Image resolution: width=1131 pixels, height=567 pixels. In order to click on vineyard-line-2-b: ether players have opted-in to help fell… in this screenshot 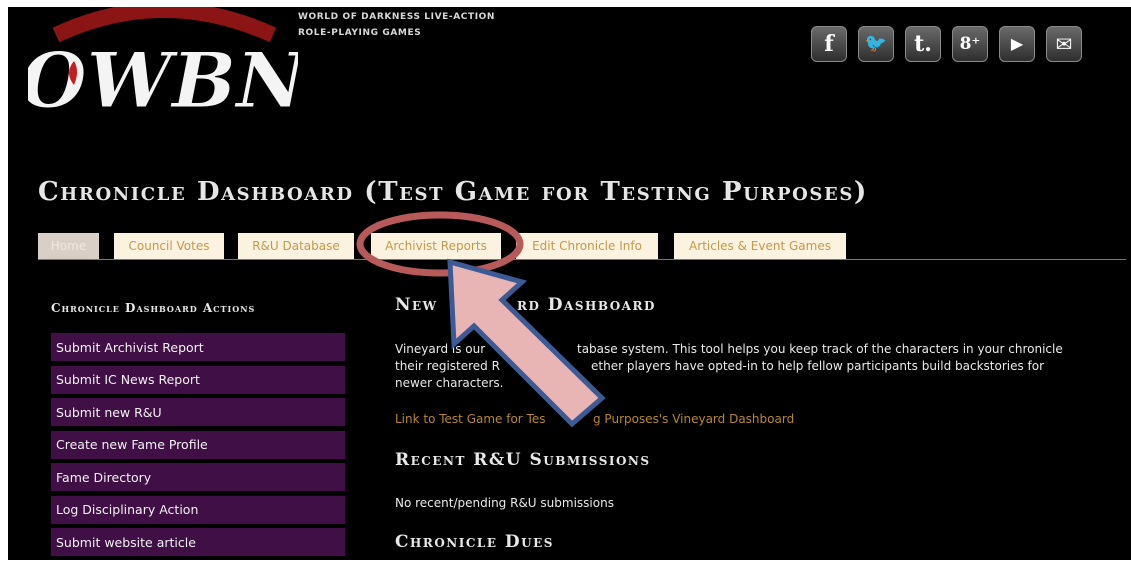, I will do `click(818, 366)`.